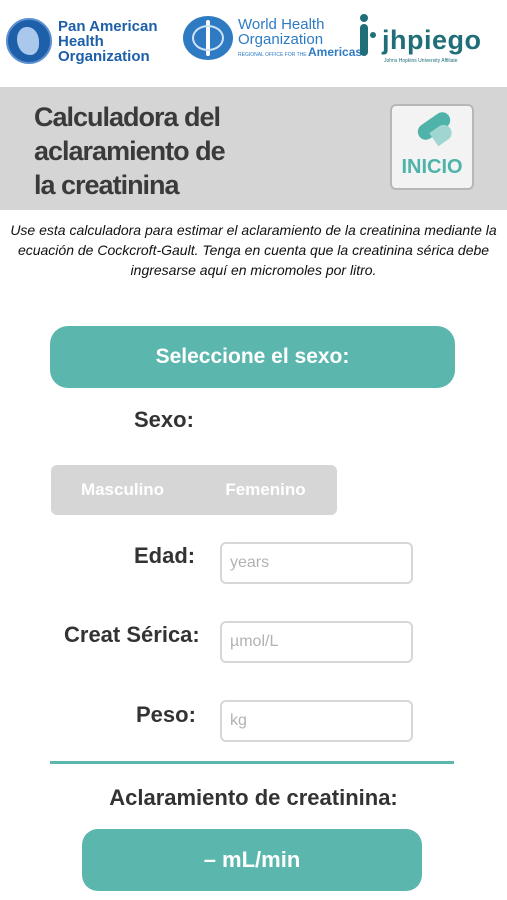 This screenshot has width=507, height=900. Describe the element at coordinates (421, 61) in the screenshot. I see `jhpiego-affiliate: Johns Hopkins University Affiliate` at that location.